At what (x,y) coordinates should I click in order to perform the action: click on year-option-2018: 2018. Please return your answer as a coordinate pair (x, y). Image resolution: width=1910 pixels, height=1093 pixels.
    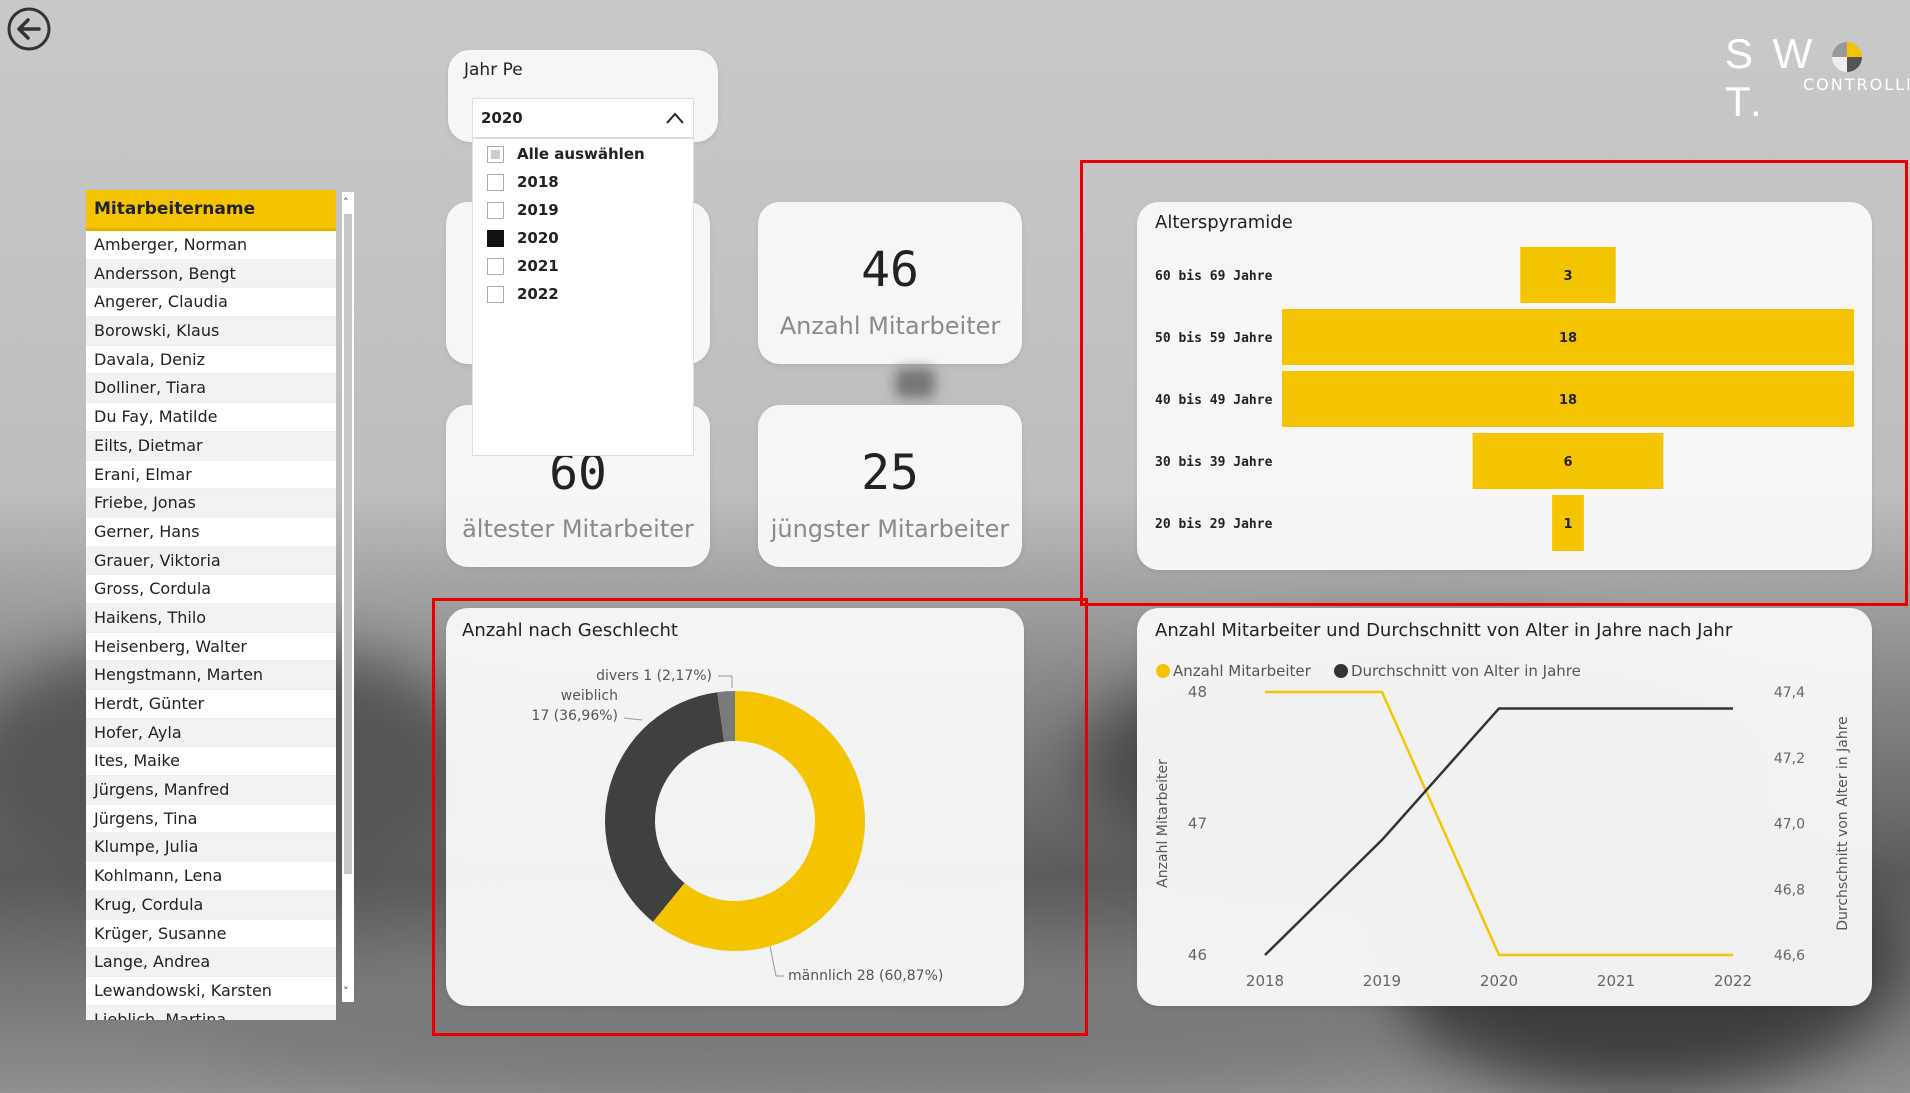
    Looking at the image, I should click on (523, 182).